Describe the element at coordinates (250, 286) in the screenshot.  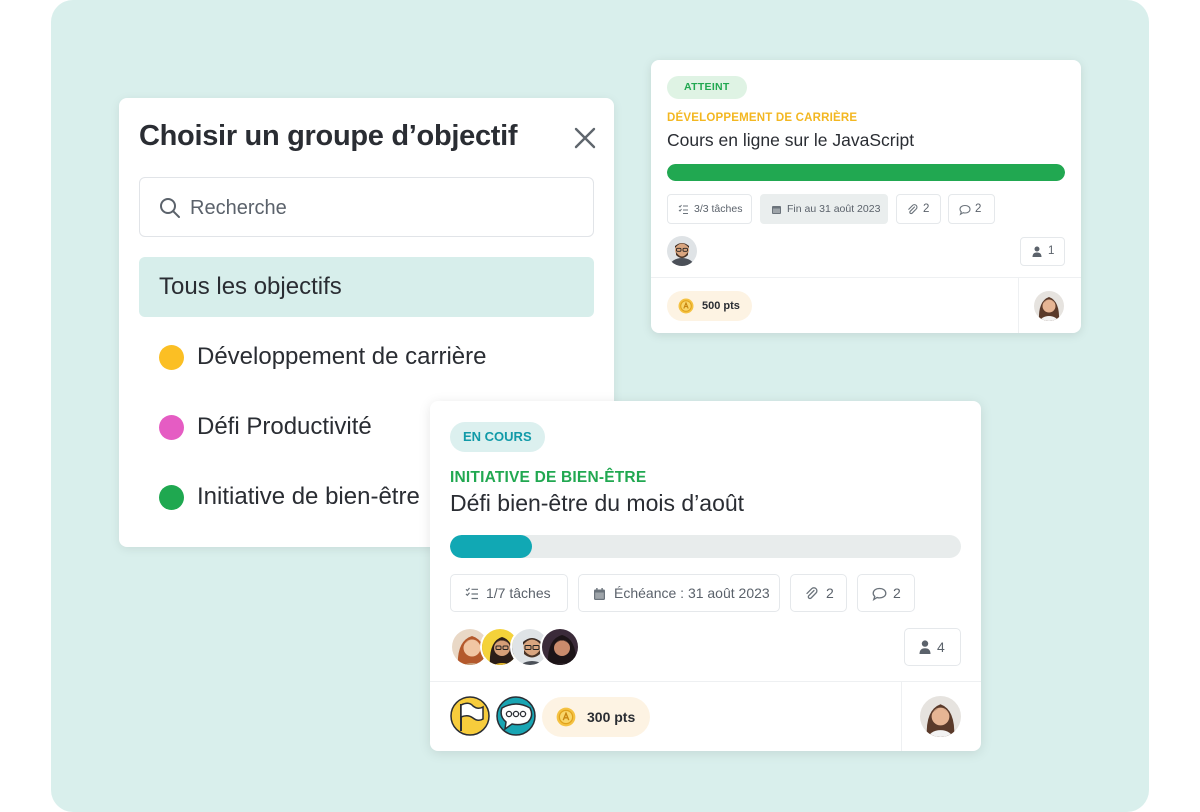
I see `option-all-label: Tous les objectifs` at that location.